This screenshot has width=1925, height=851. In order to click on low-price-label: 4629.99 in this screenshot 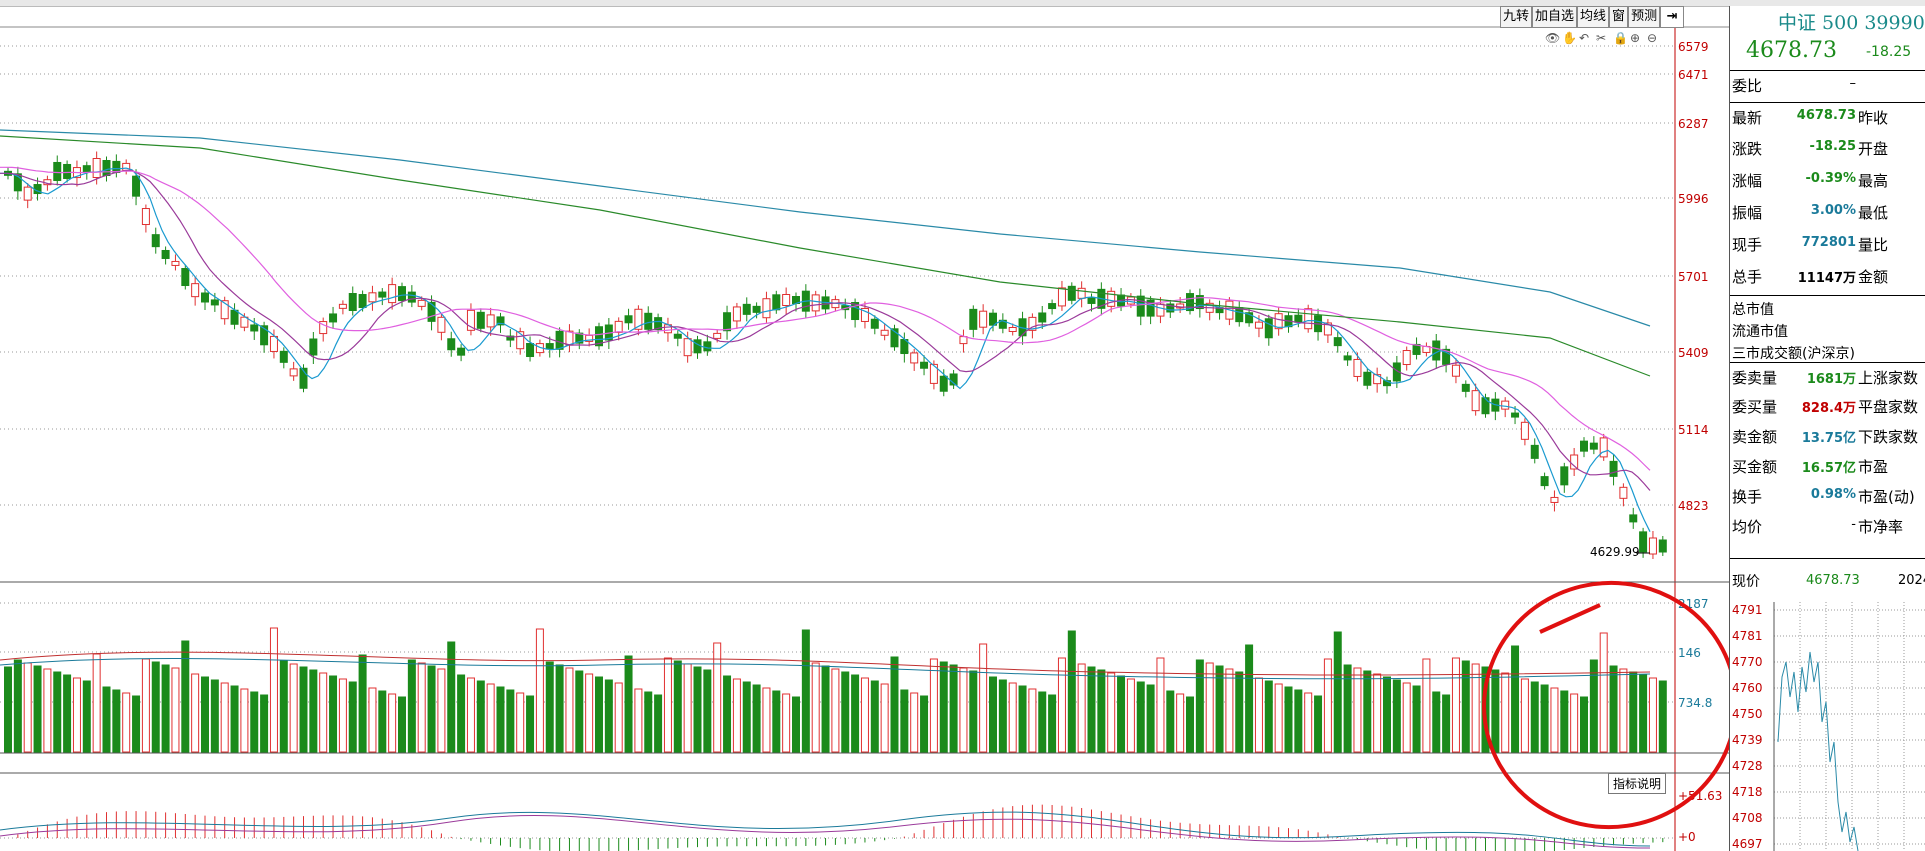, I will do `click(1615, 552)`.